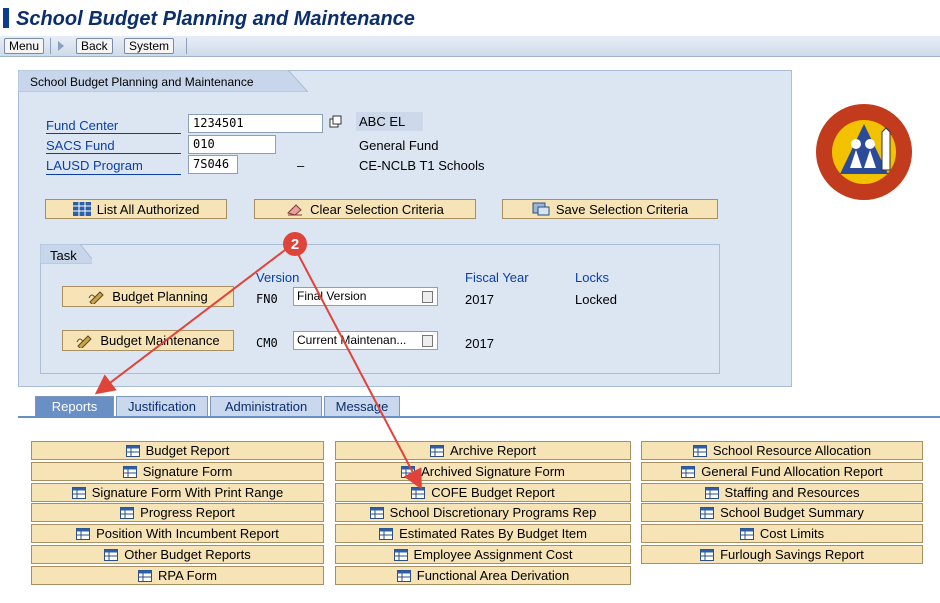  I want to click on clear-label: Clear Selection Criteria, so click(377, 209).